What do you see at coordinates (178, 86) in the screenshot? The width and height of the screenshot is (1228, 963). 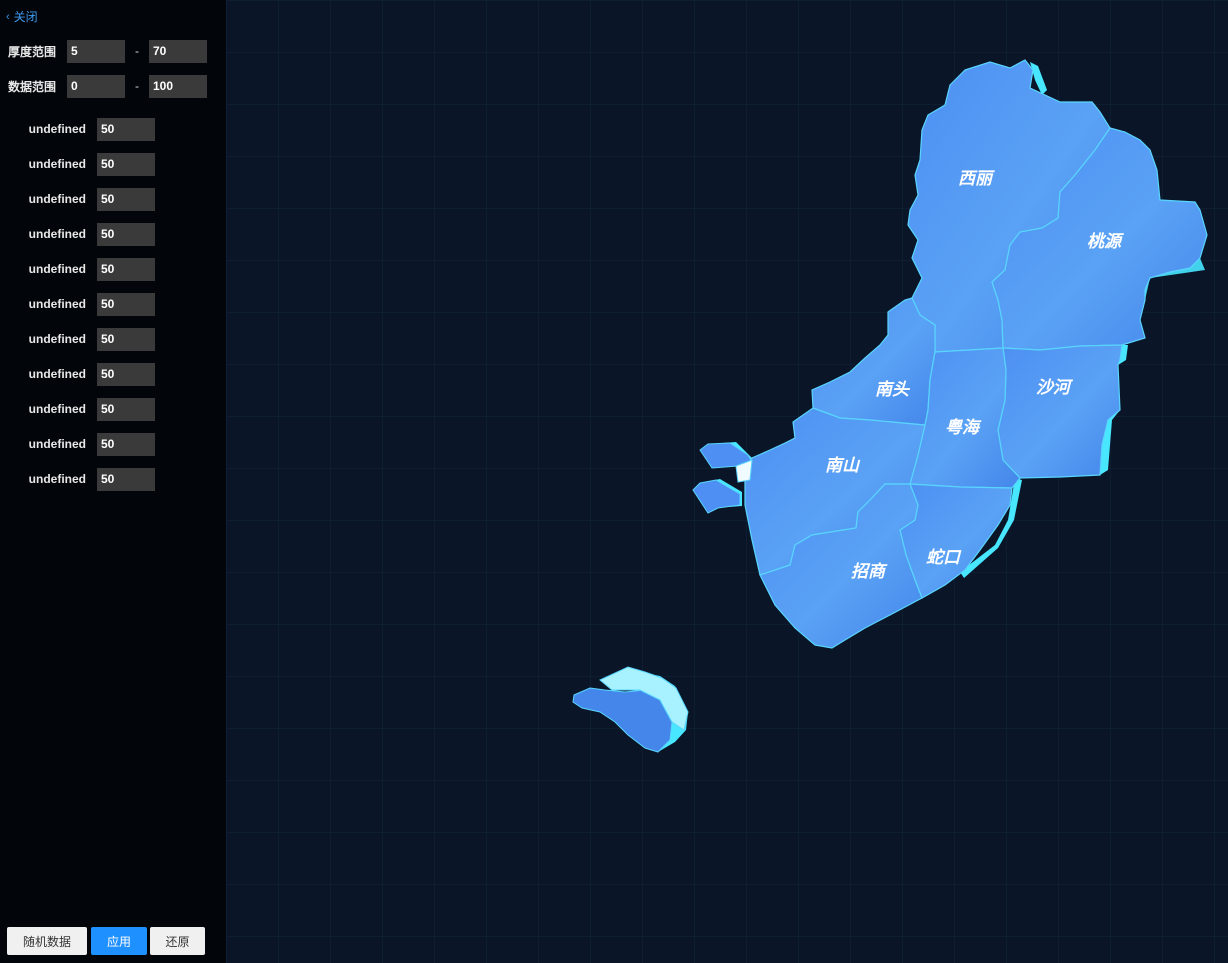 I see `data-max-input` at bounding box center [178, 86].